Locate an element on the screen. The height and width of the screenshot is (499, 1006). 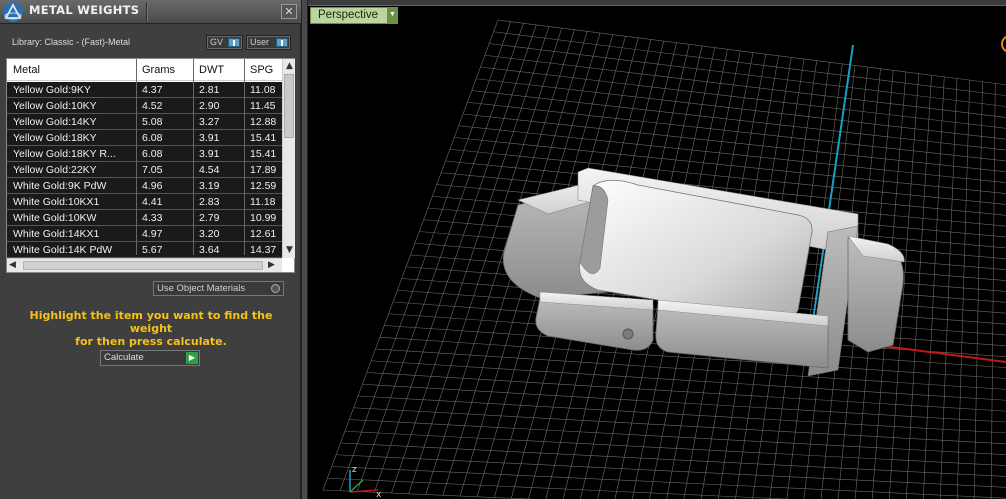
close-icon: ✕ is located at coordinates (289, 11).